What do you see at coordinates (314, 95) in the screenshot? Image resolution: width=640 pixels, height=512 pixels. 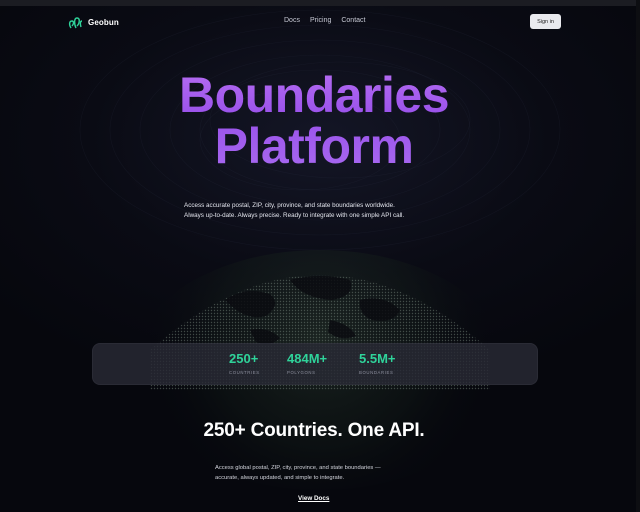 I see `hero-title-line-1: Boundaries` at bounding box center [314, 95].